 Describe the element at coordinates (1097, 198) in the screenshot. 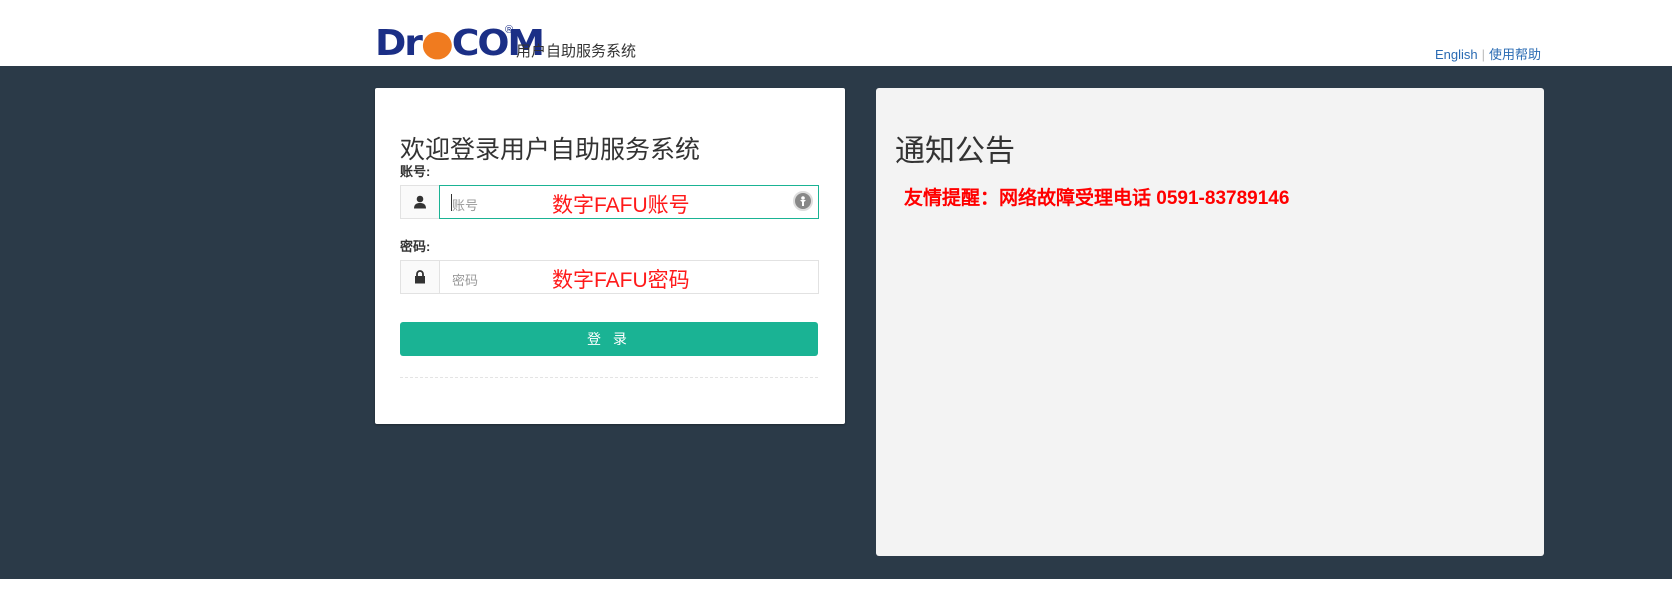

I see `notice-text: 友情提醒：网络故障受理电话 0591-83789146` at that location.